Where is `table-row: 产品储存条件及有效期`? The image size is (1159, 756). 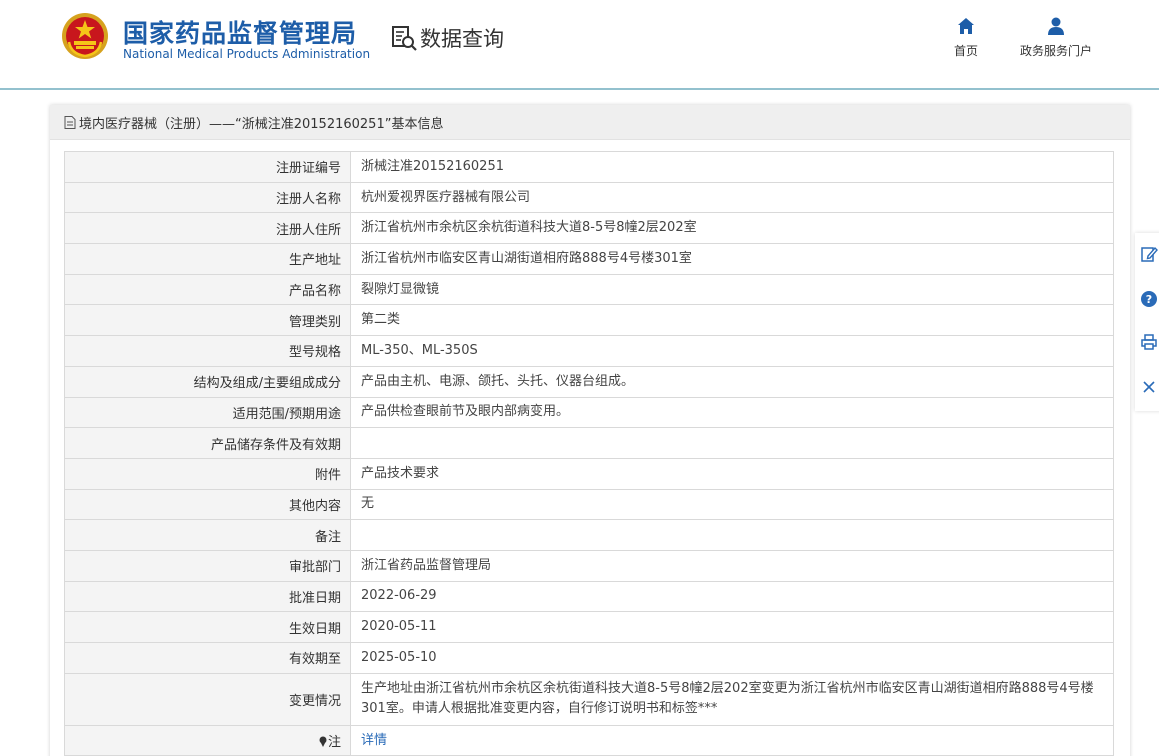 table-row: 产品储存条件及有效期 is located at coordinates (589, 443).